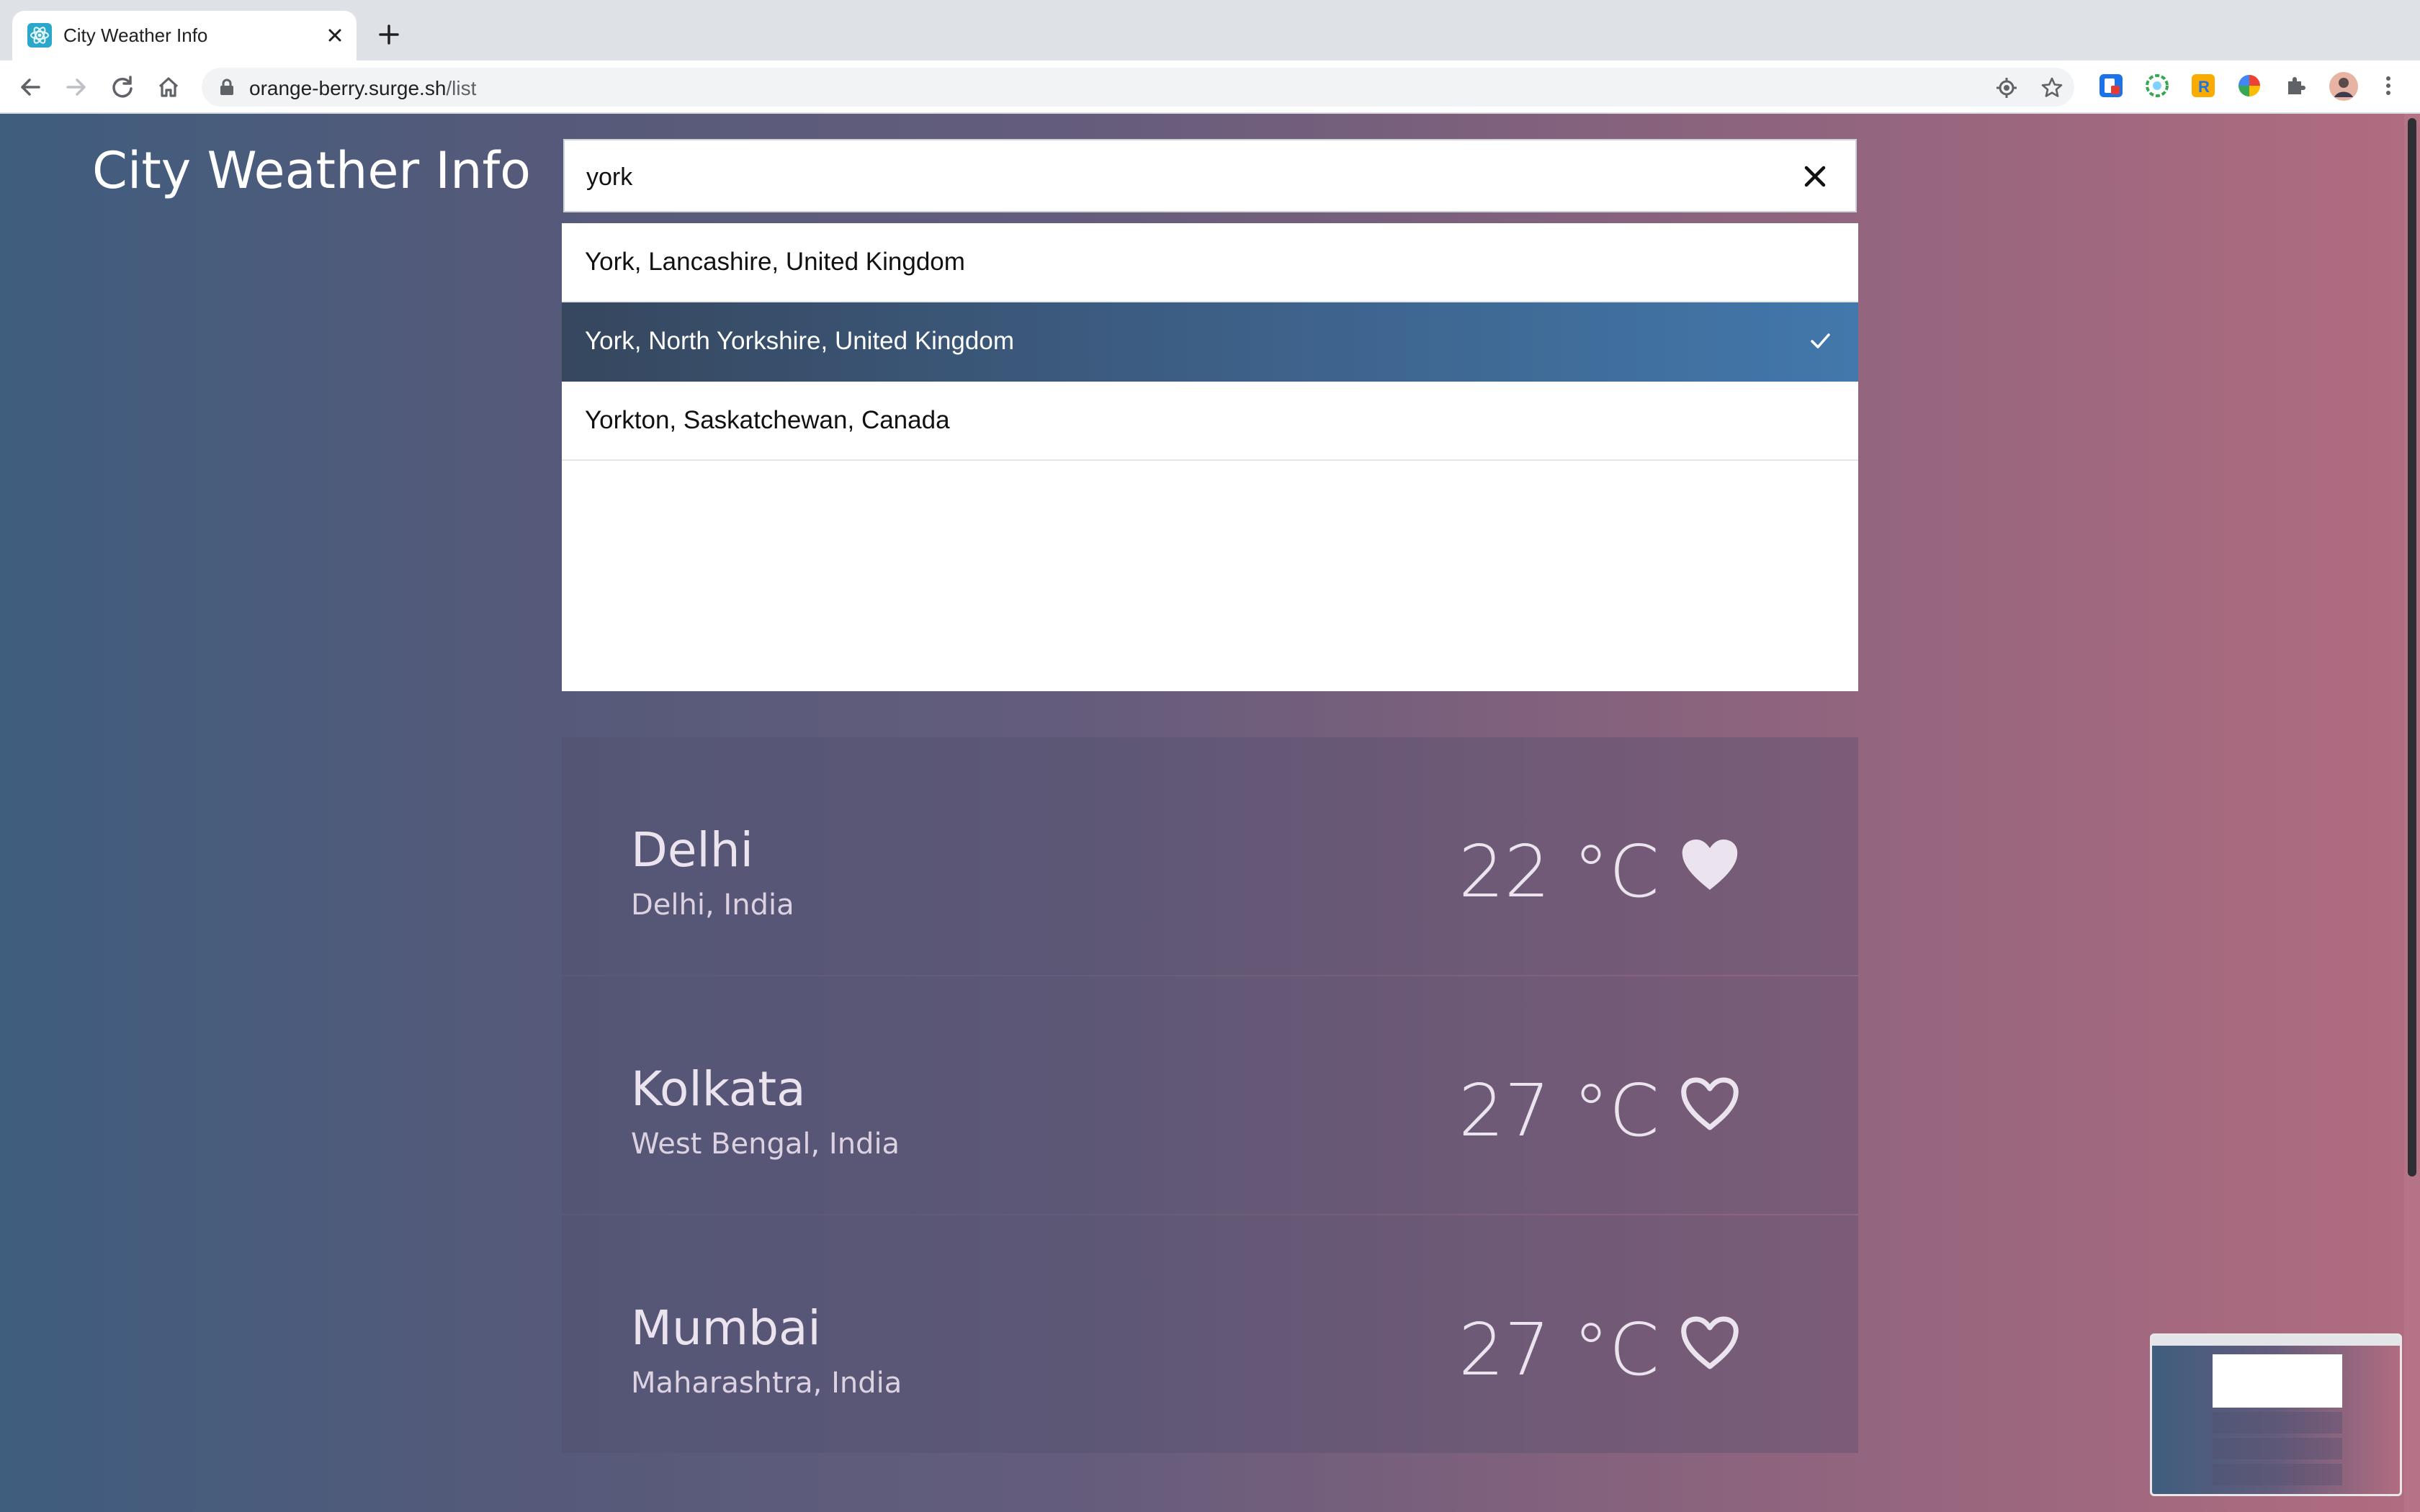  Describe the element at coordinates (718, 1089) in the screenshot. I see `city-name: Kolkata` at that location.